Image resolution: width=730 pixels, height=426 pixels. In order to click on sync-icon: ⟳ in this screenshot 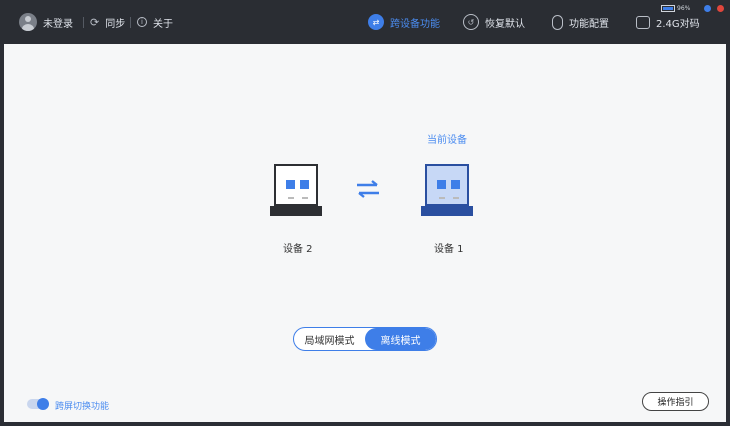, I will do `click(95, 22)`.